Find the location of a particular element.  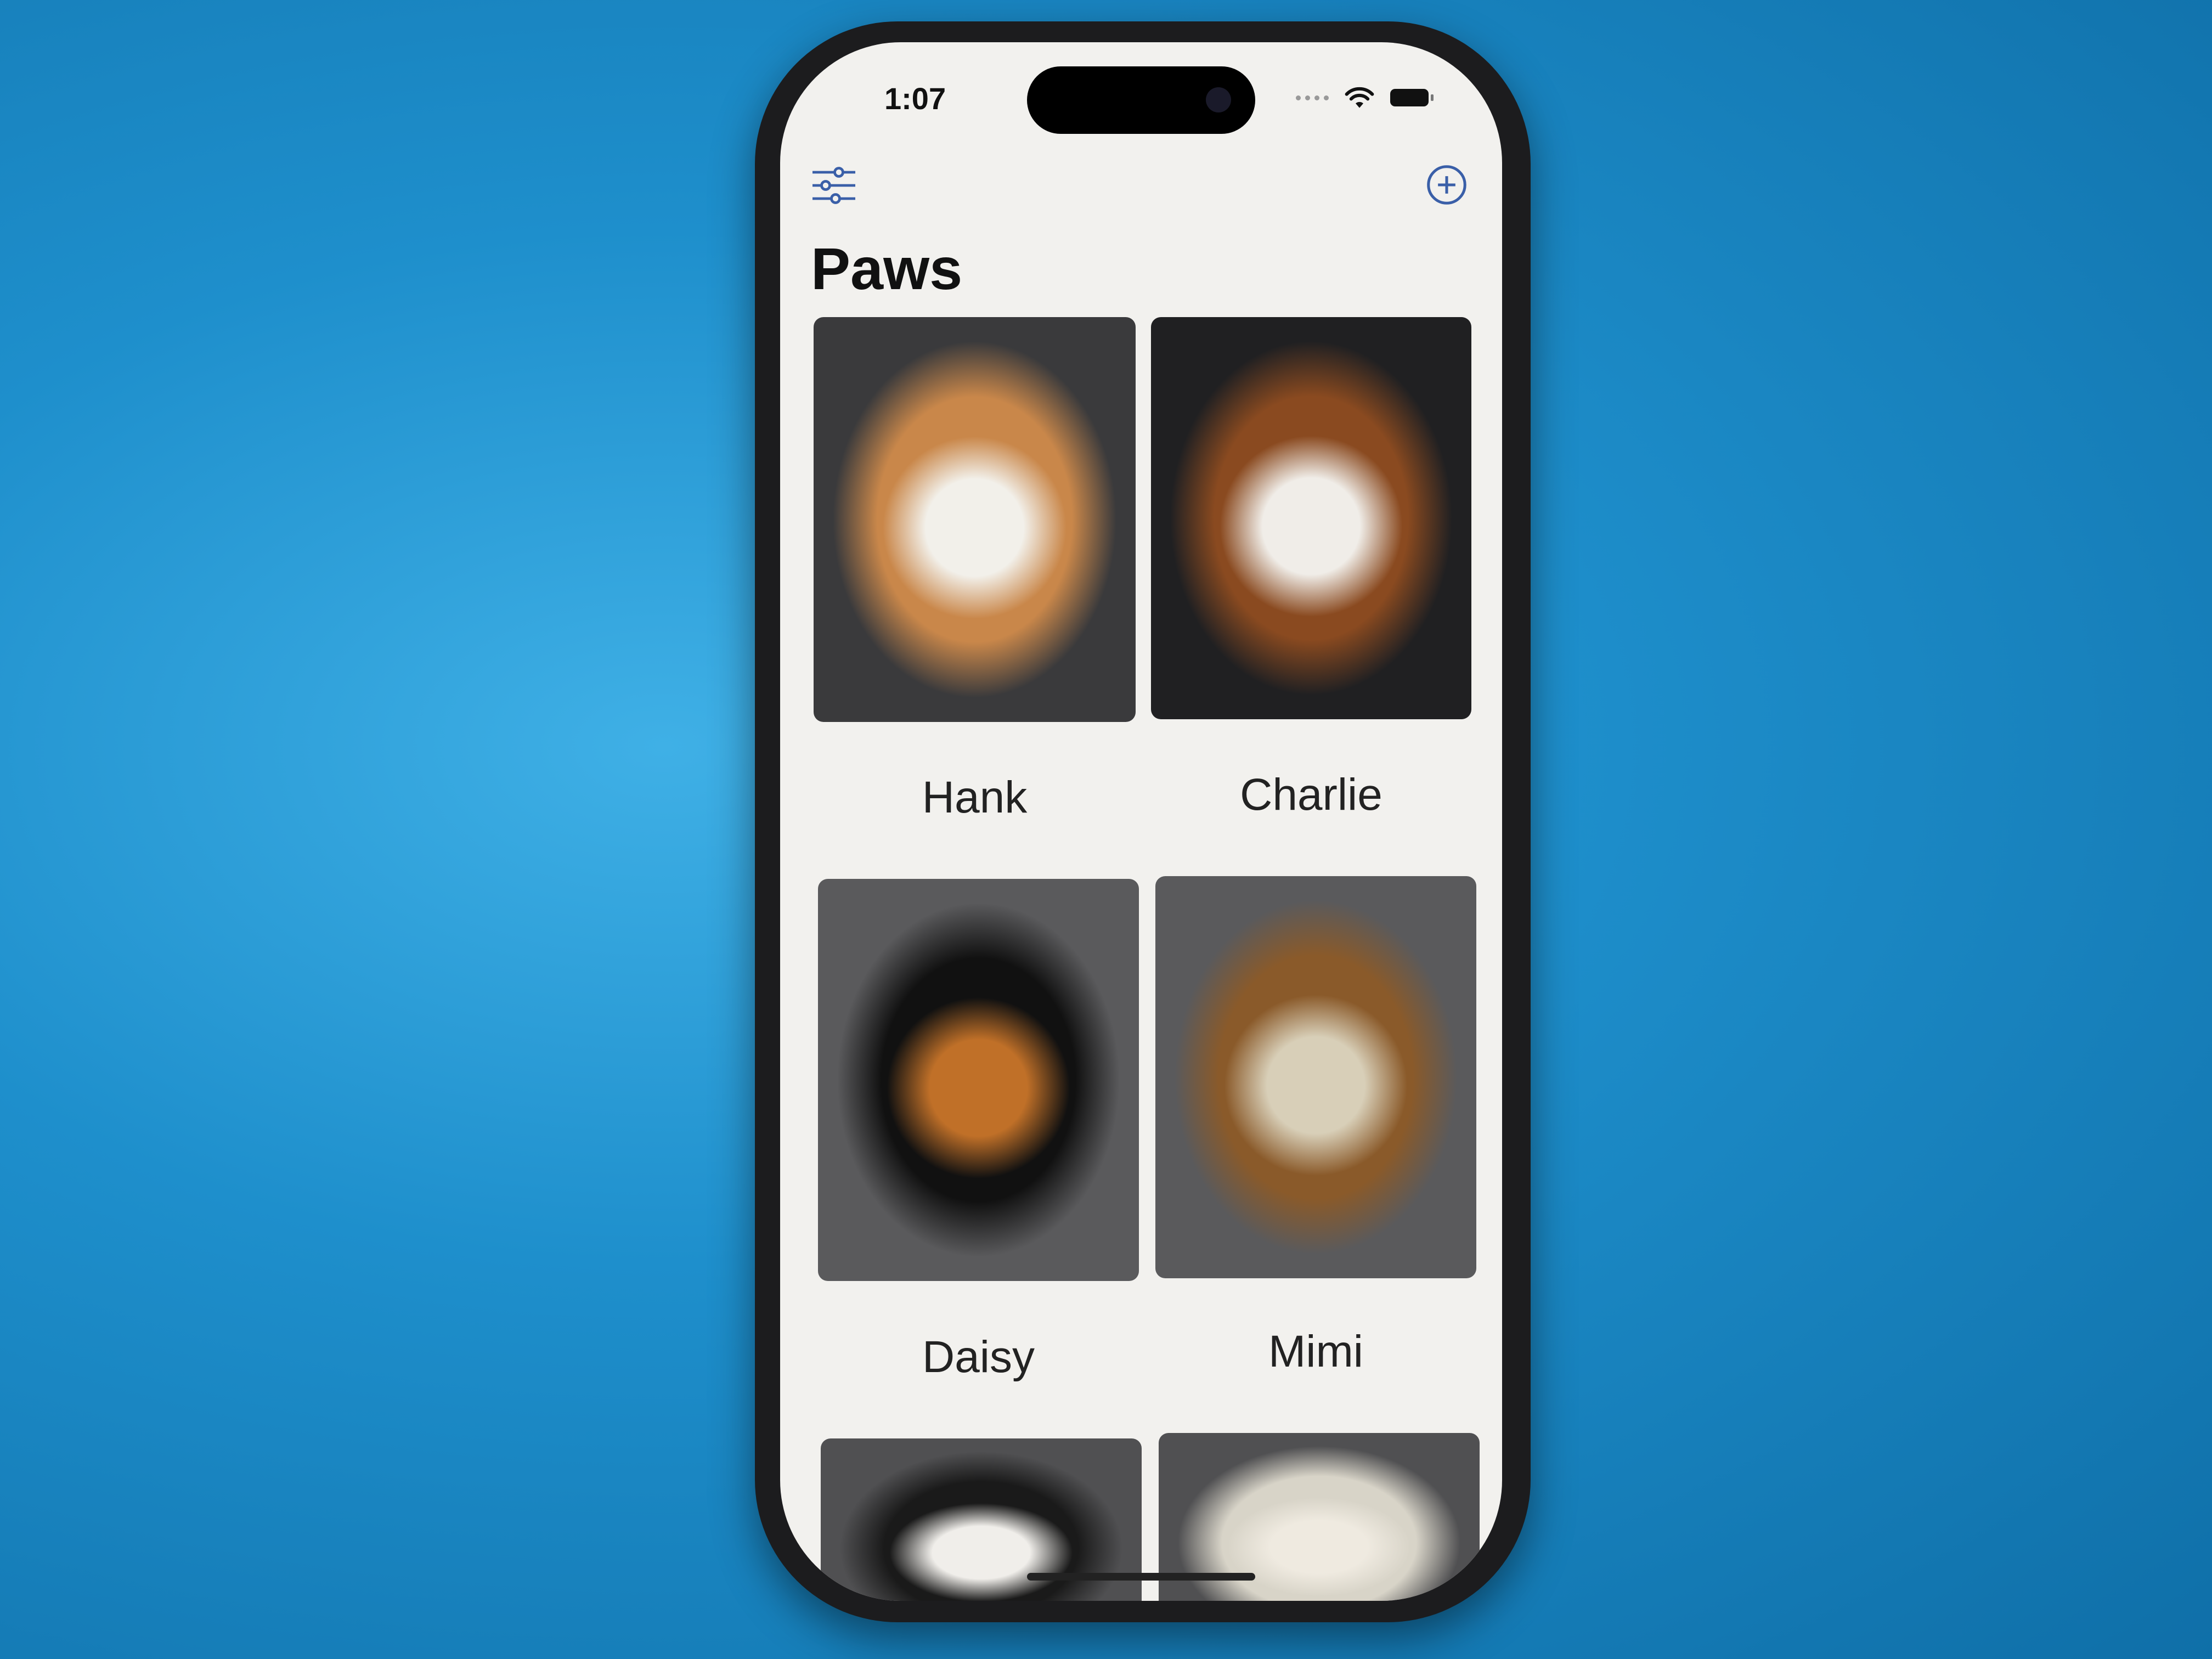

status-time: 1:07 is located at coordinates (915, 99).